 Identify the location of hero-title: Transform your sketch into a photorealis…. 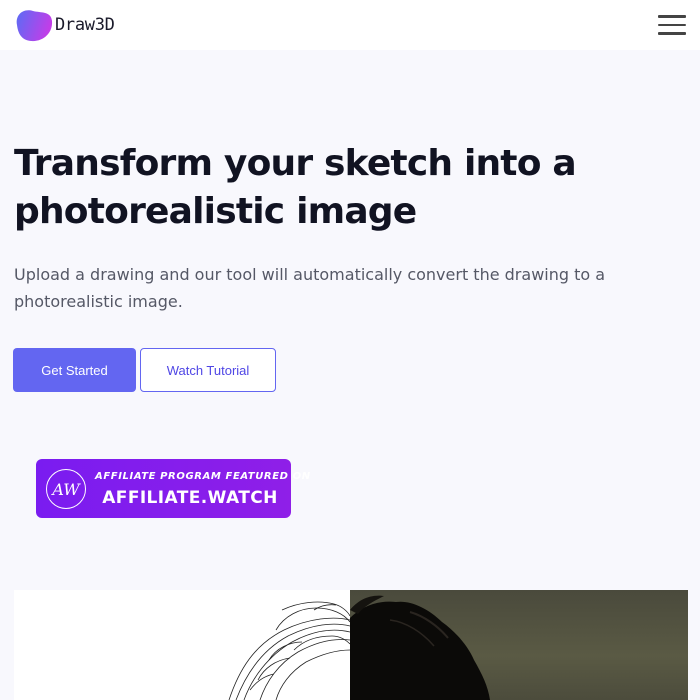
(295, 187).